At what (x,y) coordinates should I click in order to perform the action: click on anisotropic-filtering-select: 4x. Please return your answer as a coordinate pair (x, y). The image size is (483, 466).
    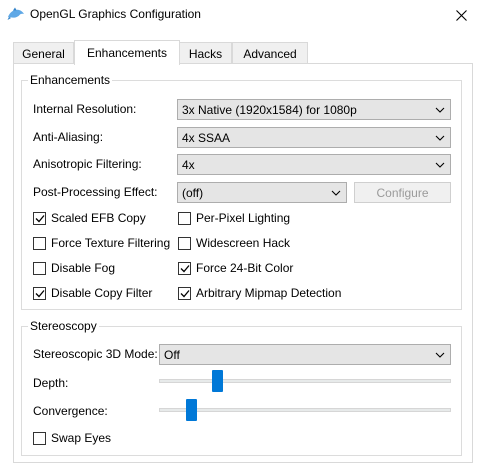
    Looking at the image, I should click on (314, 164).